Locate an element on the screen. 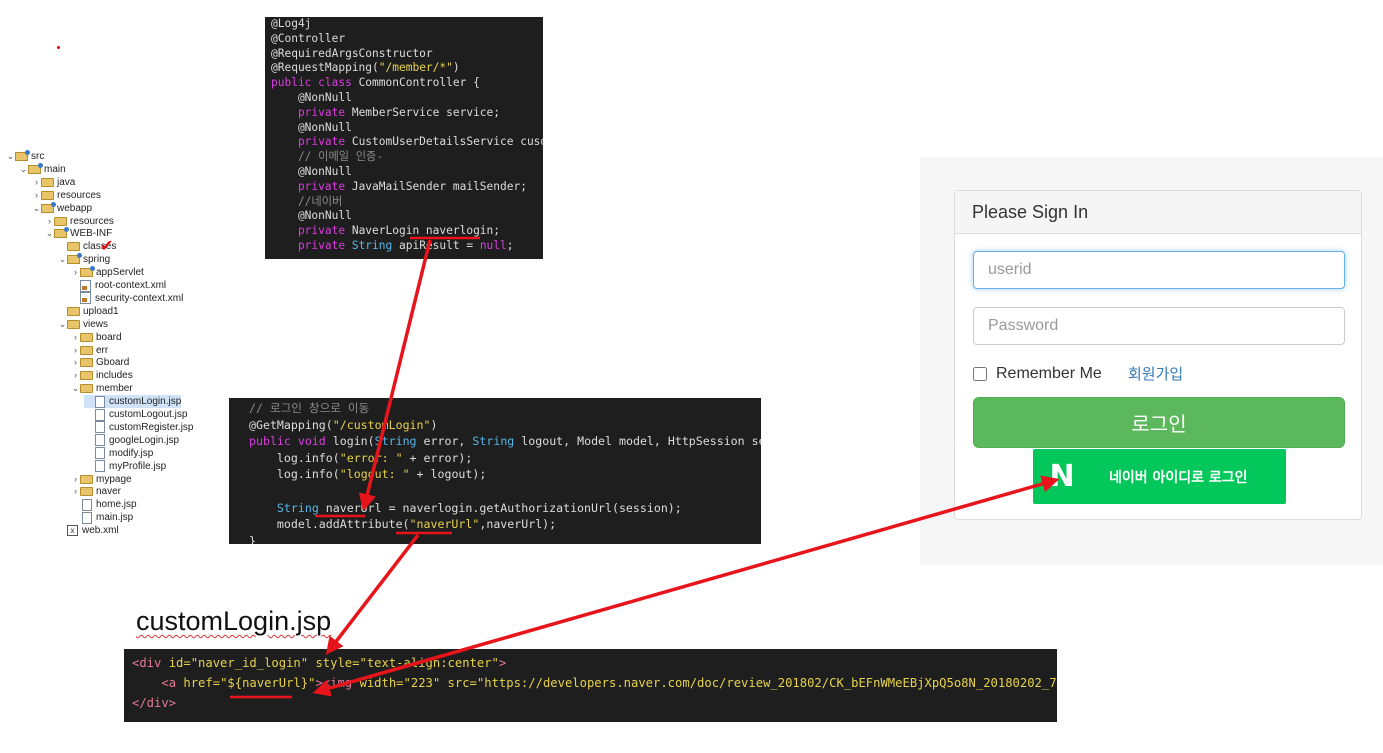 Image resolution: width=1383 pixels, height=753 pixels. tree-item-label: resources is located at coordinates (92, 221).